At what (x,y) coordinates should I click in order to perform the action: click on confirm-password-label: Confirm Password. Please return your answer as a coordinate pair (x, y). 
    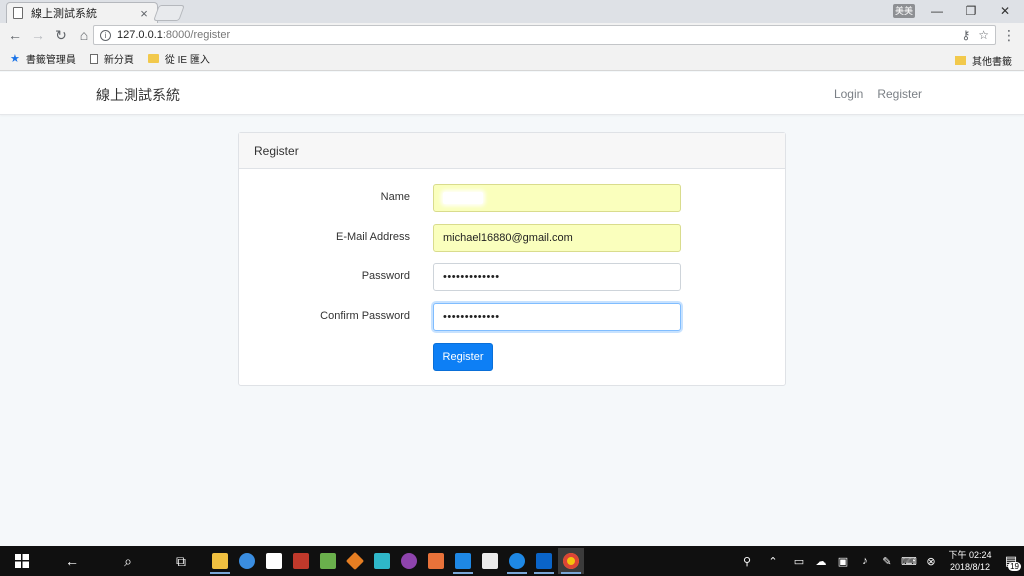
    Looking at the image, I should click on (365, 316).